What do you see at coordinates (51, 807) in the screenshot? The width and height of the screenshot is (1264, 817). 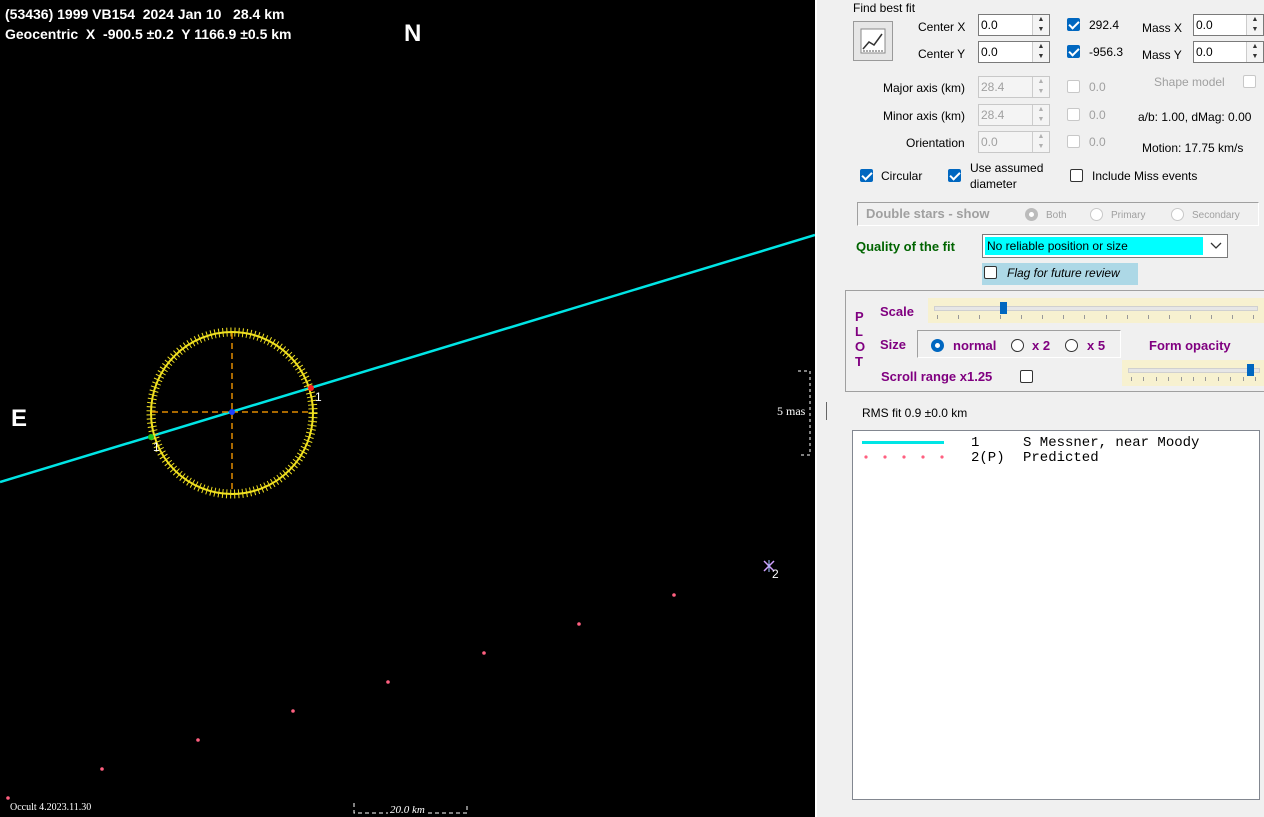 I see `version-label: Occult 4.2023.11.30` at bounding box center [51, 807].